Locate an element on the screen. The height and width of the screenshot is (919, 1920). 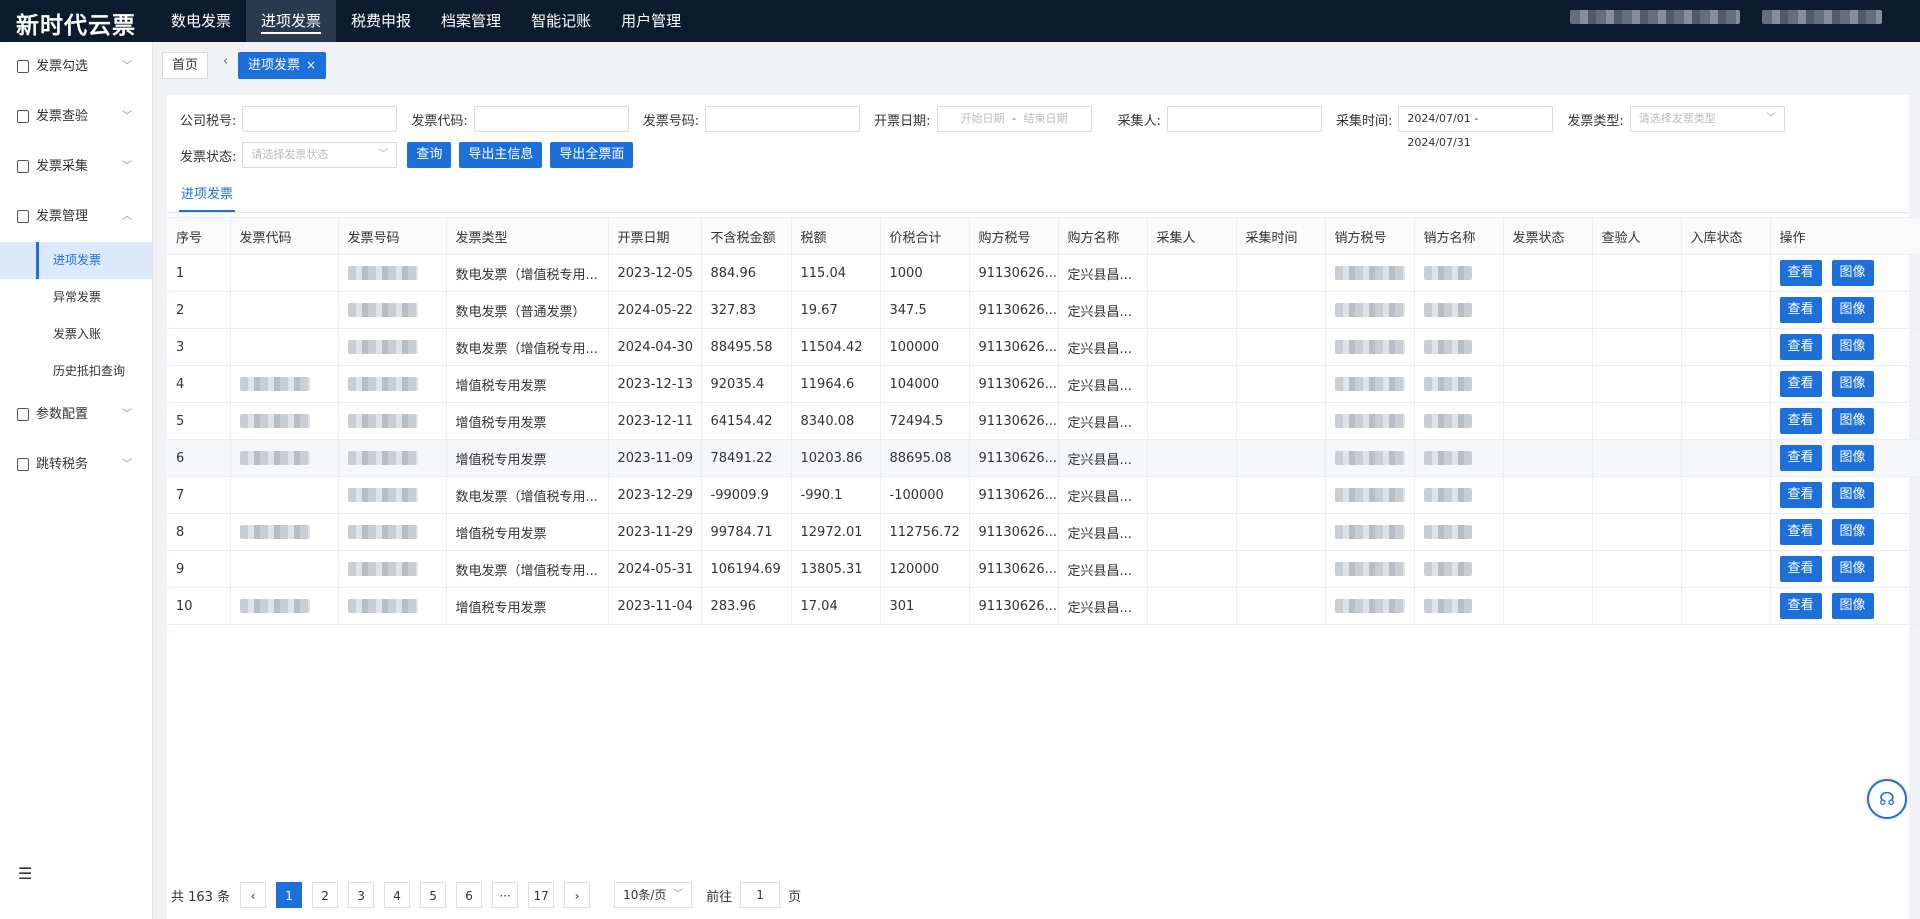
nav-item: 税费申报 is located at coordinates (381, 21).